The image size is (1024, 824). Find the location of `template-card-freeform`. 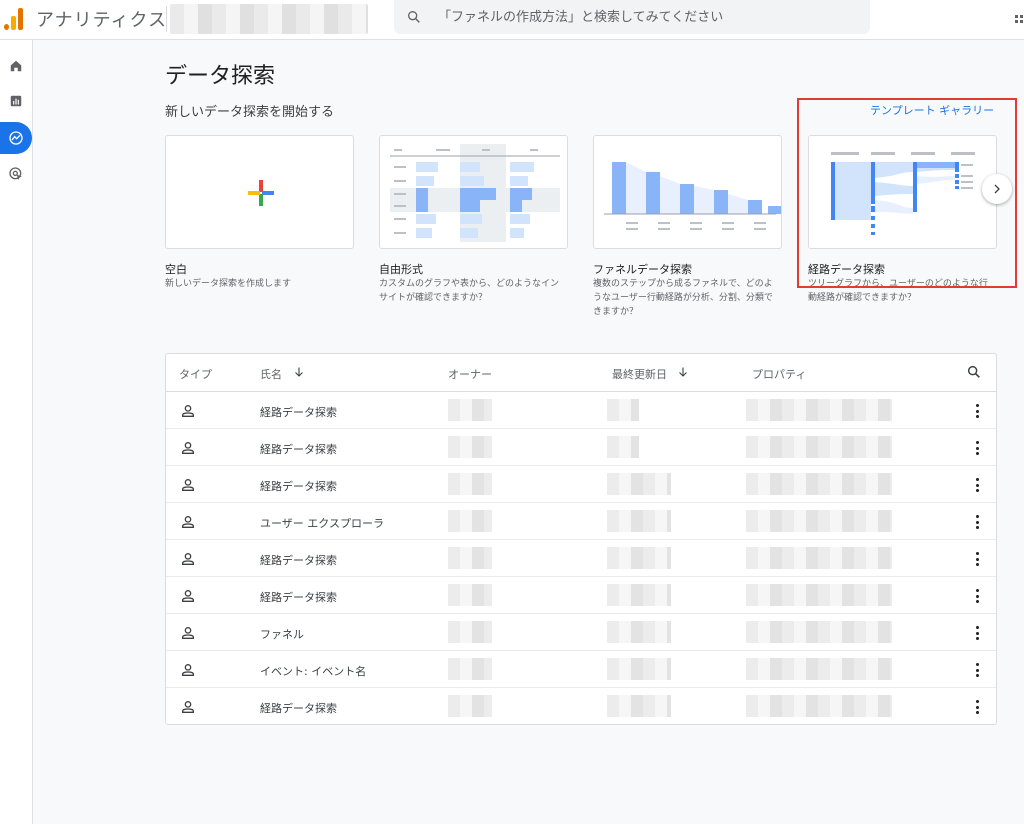

template-card-freeform is located at coordinates (473, 192).